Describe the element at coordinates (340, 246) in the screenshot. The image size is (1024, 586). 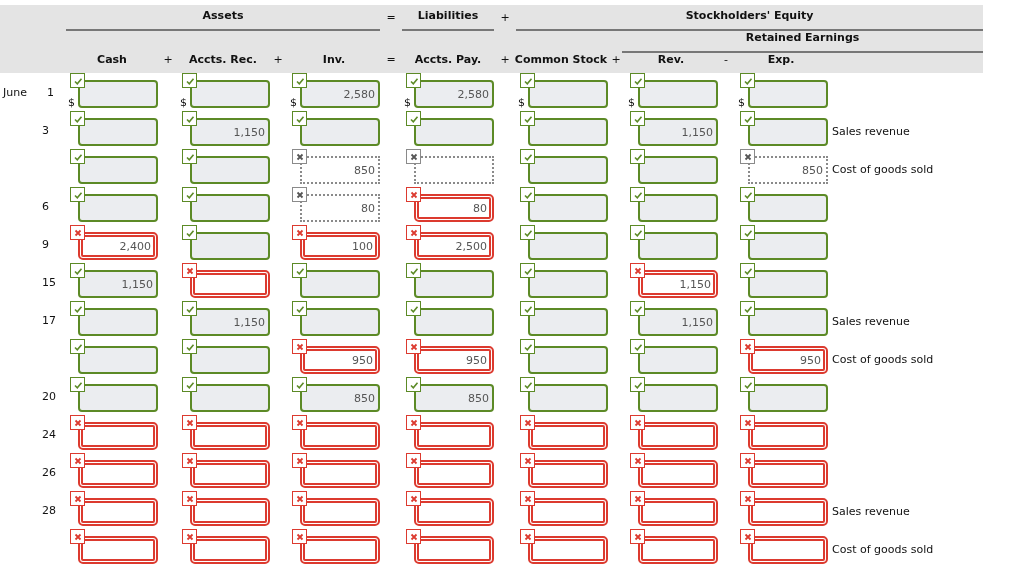
I see `answer-field: 100` at that location.